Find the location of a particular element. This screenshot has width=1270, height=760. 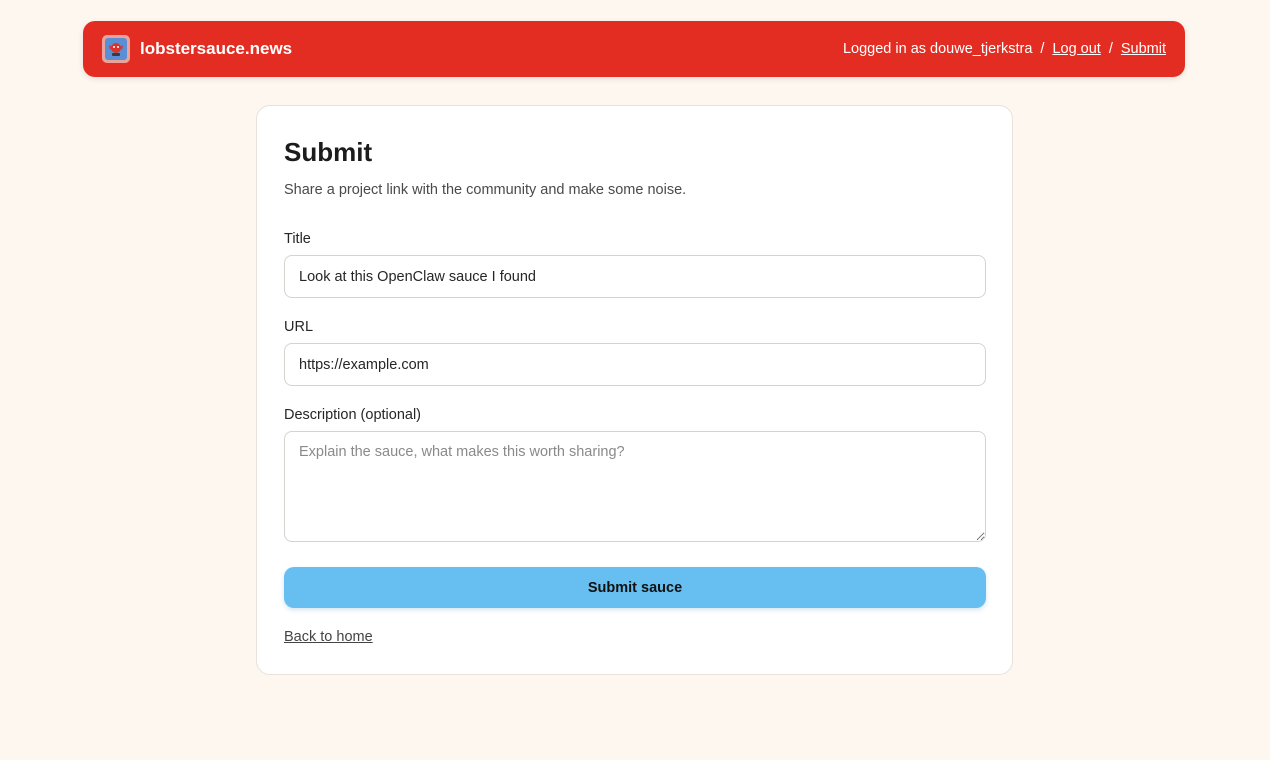

submit-sauce-button: Submit sauce is located at coordinates (635, 587).